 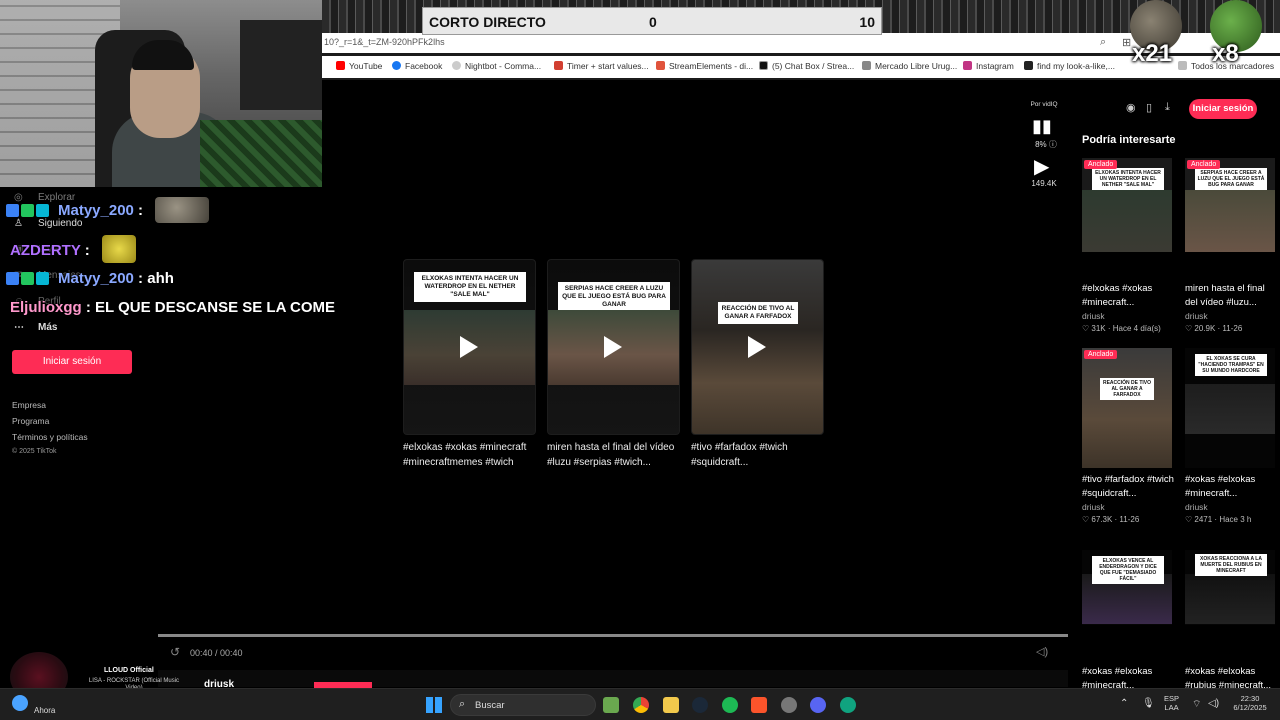 What do you see at coordinates (1171, 703) in the screenshot?
I see `language-indicator: ESP LAA` at bounding box center [1171, 703].